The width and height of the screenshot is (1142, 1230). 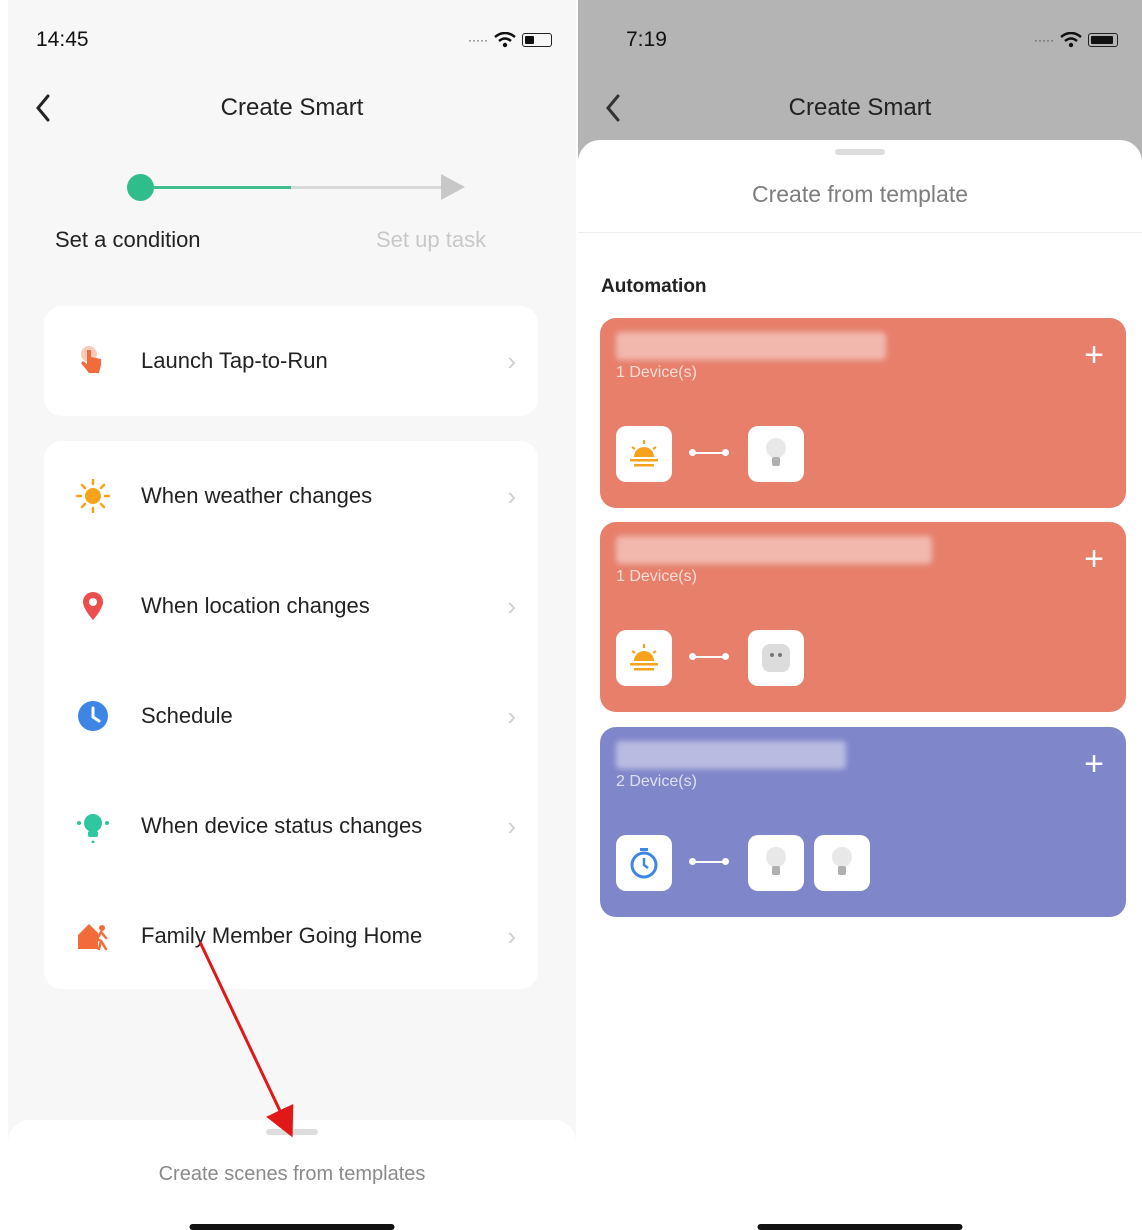 I want to click on dimmed-background, so click(x=860, y=80).